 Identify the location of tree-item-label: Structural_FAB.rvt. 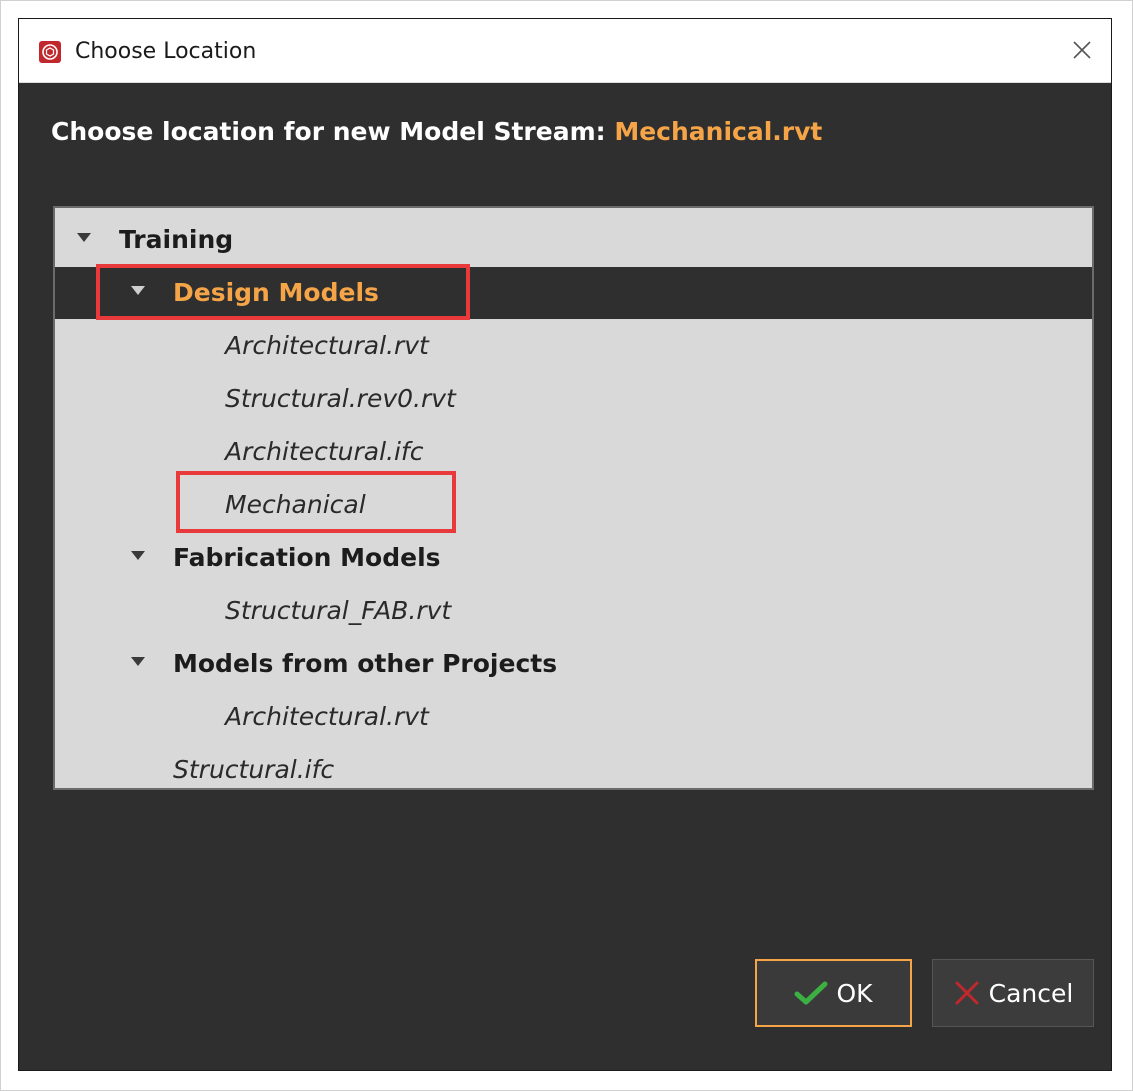
(338, 610).